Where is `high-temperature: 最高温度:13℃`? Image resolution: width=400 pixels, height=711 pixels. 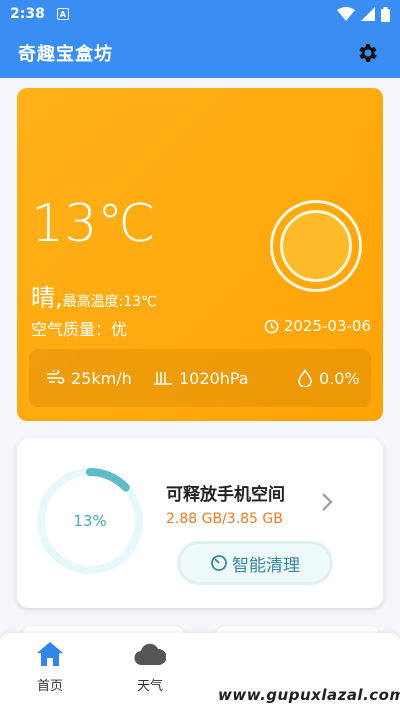 high-temperature: 最高温度:13℃ is located at coordinates (109, 302).